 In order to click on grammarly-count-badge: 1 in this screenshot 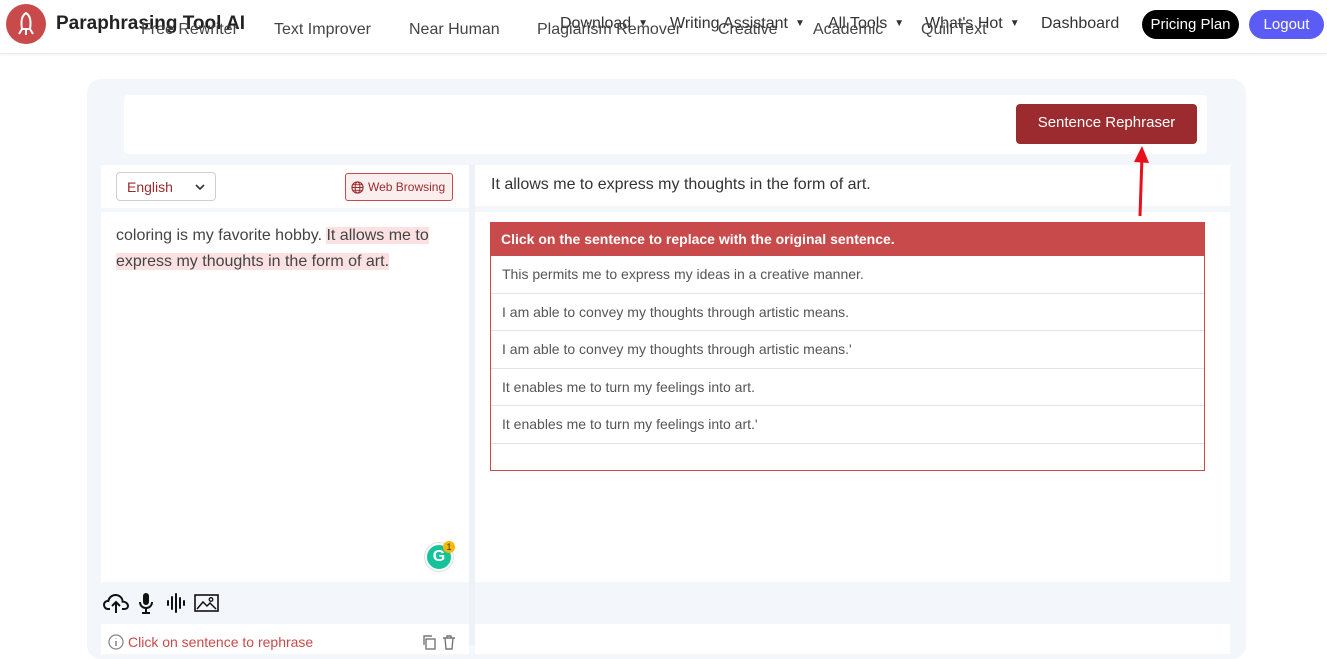, I will do `click(449, 547)`.